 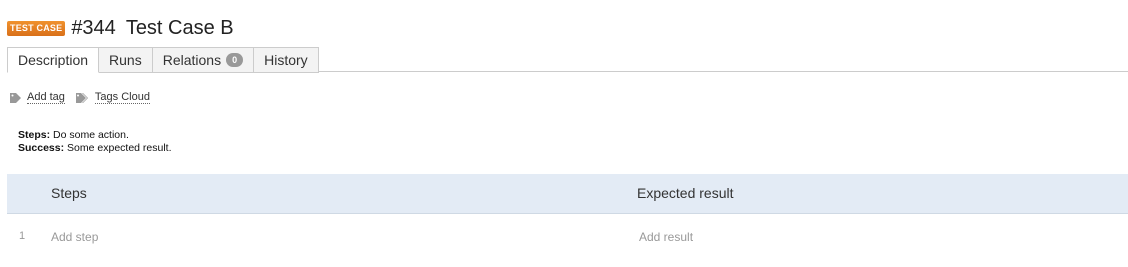 I want to click on add-tag-link: Add tag, so click(x=37, y=97).